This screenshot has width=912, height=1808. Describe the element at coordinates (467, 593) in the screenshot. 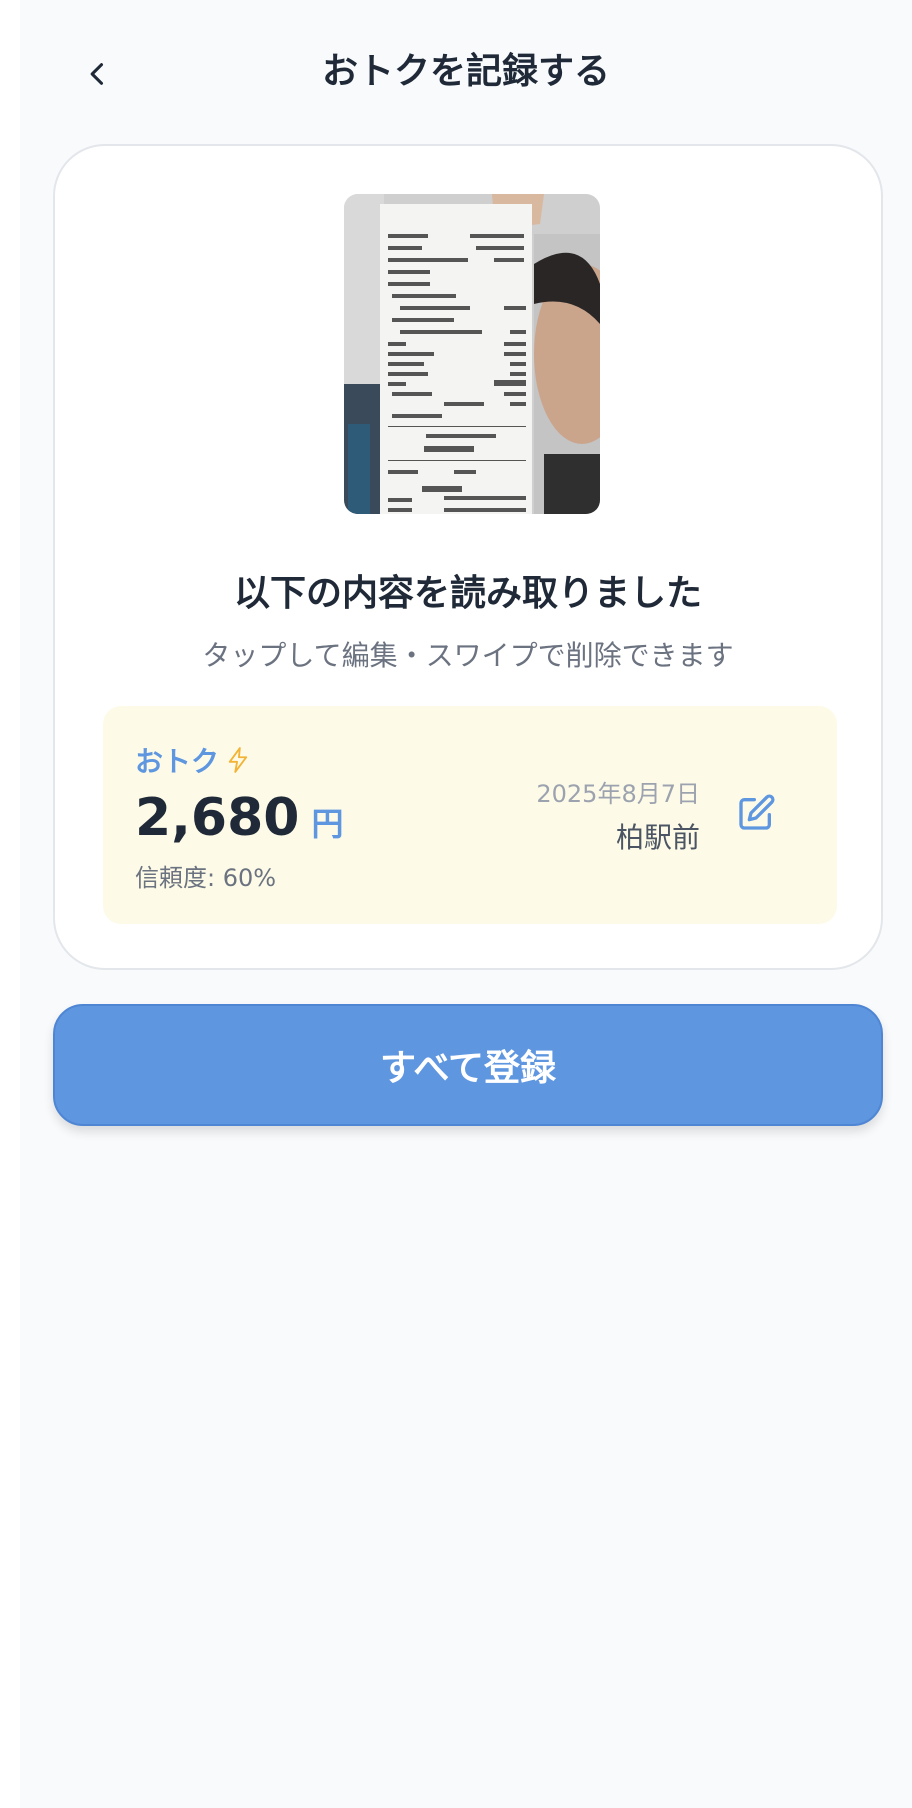

I see `result-title: 以下の内容を読み取りました` at that location.